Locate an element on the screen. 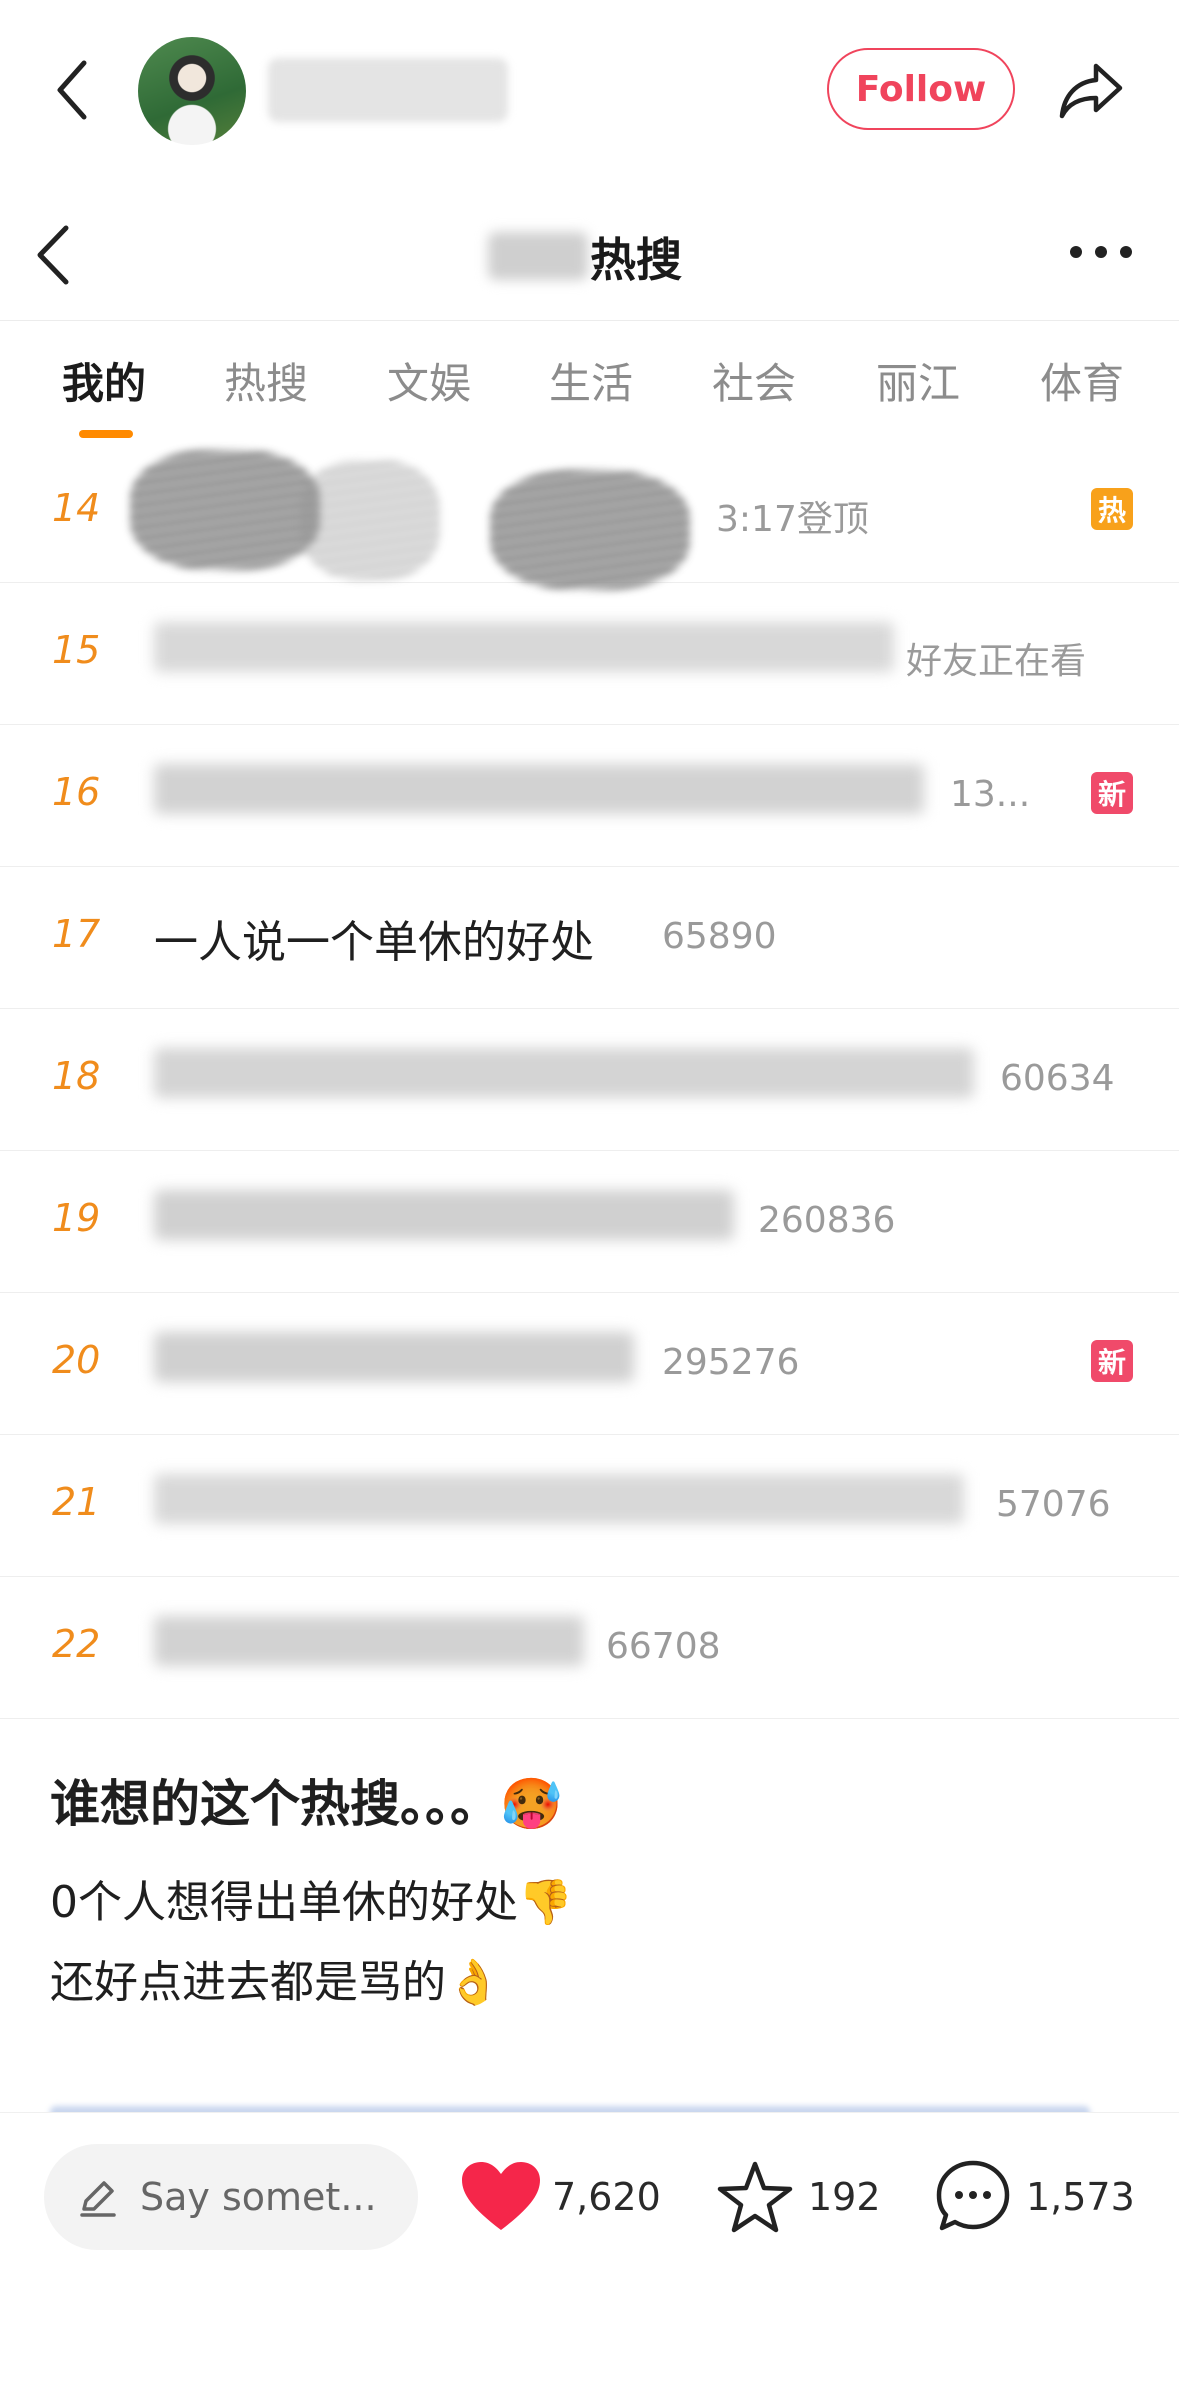  row-meta: 65890 is located at coordinates (719, 936).